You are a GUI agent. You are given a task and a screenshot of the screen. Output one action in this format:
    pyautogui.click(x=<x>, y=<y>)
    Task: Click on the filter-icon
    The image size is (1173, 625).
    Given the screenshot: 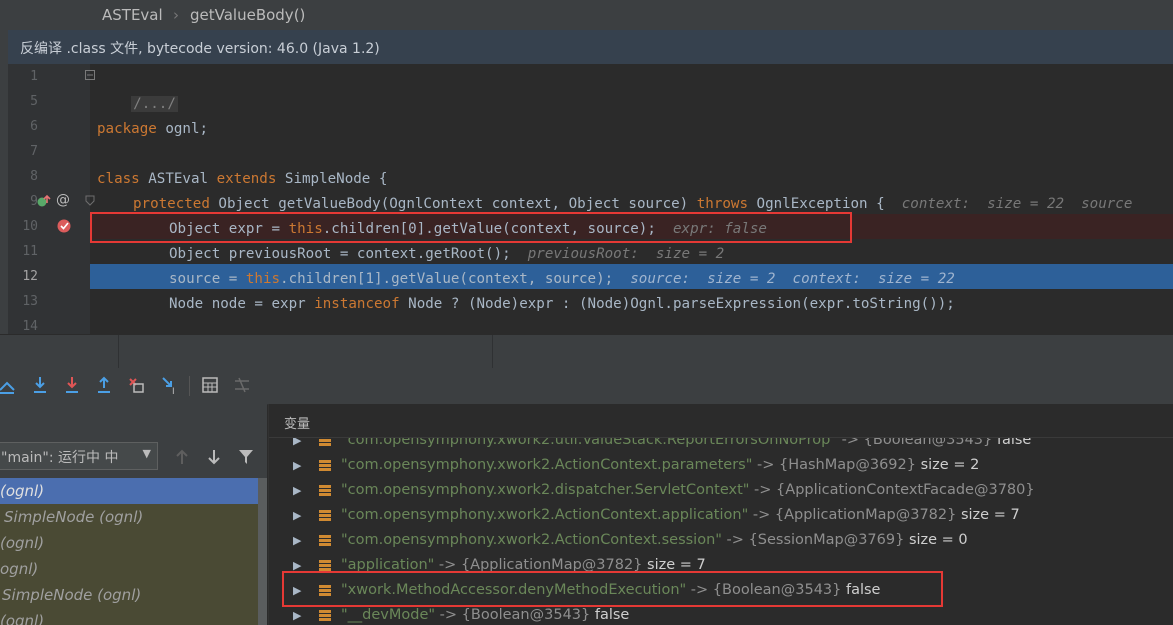 What is the action you would take?
    pyautogui.click(x=246, y=457)
    